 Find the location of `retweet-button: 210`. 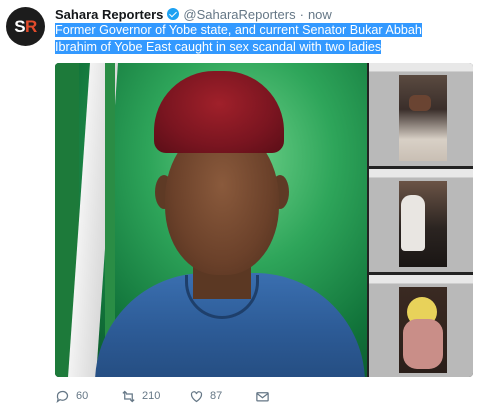

retweet-button: 210 is located at coordinates (155, 396).